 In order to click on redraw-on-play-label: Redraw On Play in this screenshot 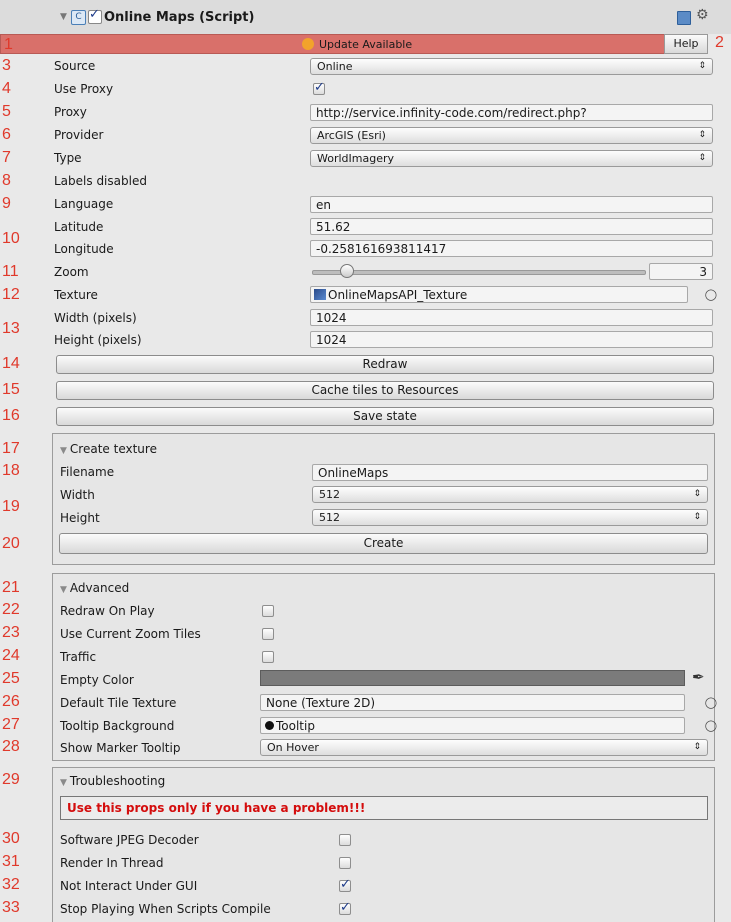, I will do `click(107, 611)`.